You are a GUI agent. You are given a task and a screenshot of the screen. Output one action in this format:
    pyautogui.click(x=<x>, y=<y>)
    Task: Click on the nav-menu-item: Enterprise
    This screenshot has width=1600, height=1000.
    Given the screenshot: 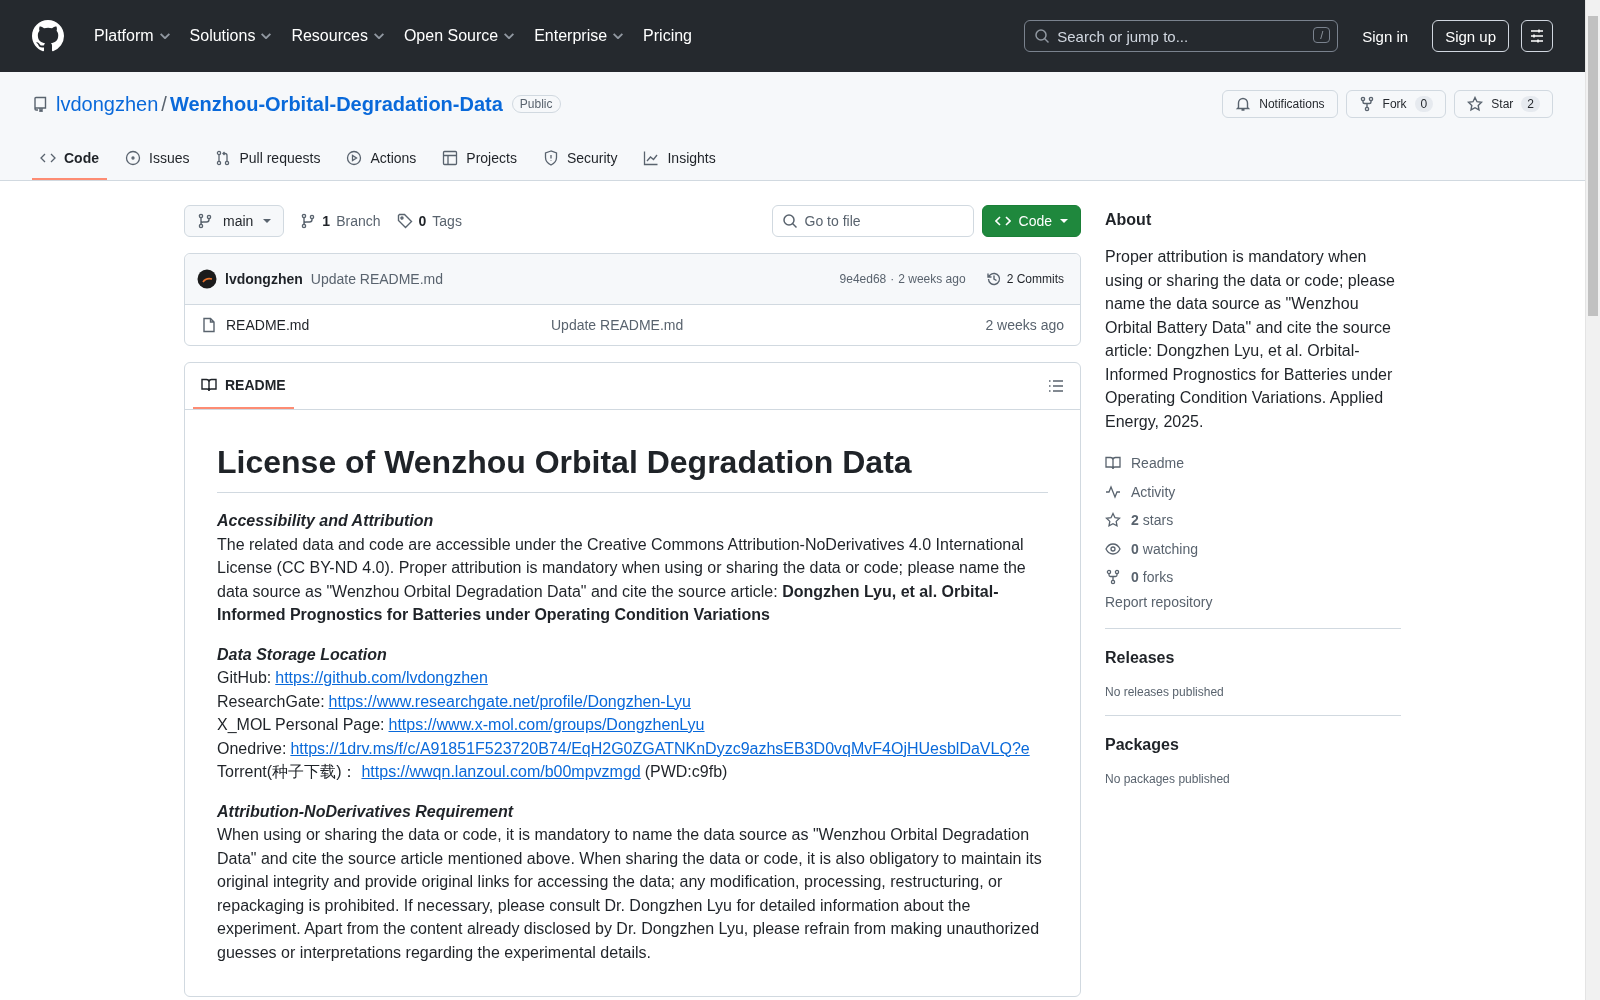 What is the action you would take?
    pyautogui.click(x=571, y=36)
    